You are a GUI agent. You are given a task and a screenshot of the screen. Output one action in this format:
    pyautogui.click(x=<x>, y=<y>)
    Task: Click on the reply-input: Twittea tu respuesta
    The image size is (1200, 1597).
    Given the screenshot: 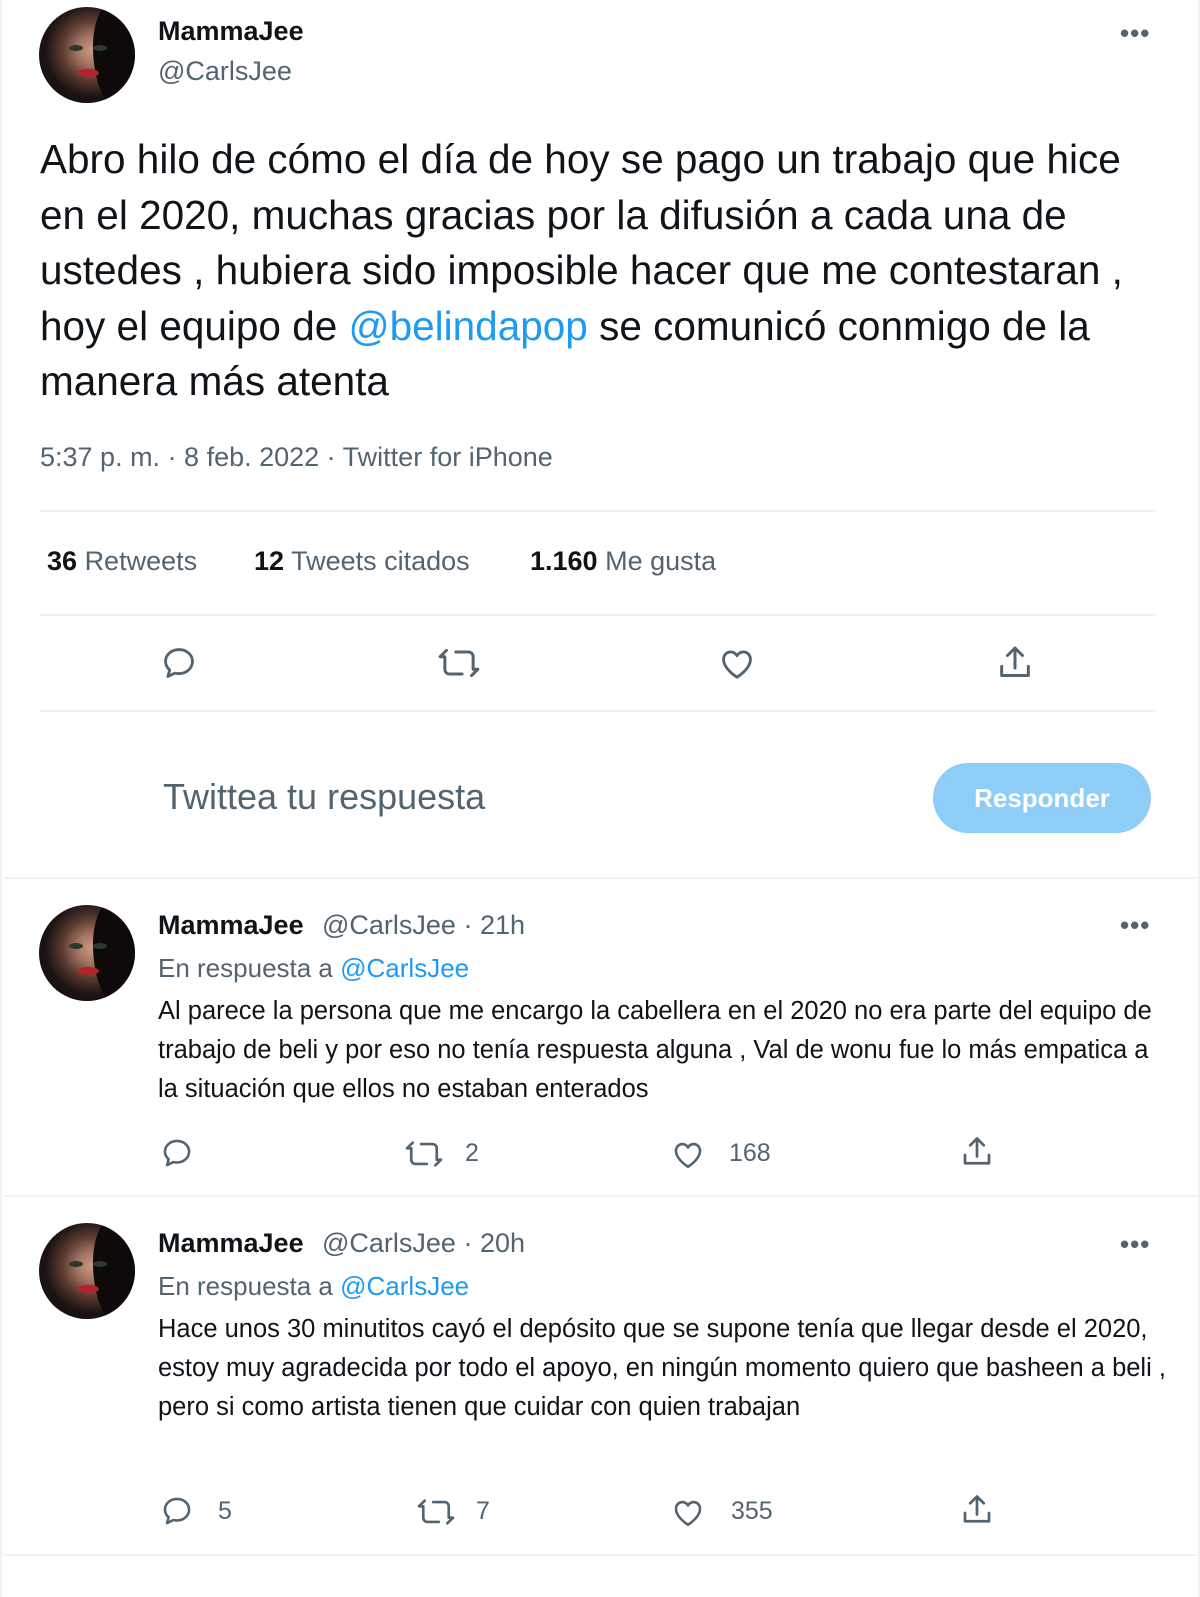 What is the action you would take?
    pyautogui.click(x=324, y=797)
    